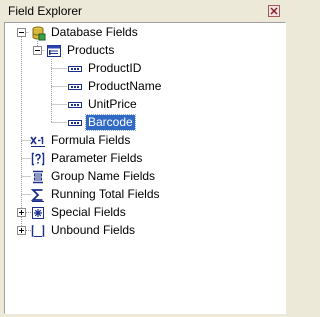 This screenshot has width=320, height=317. I want to click on tree-node-label: ProductID, so click(115, 68).